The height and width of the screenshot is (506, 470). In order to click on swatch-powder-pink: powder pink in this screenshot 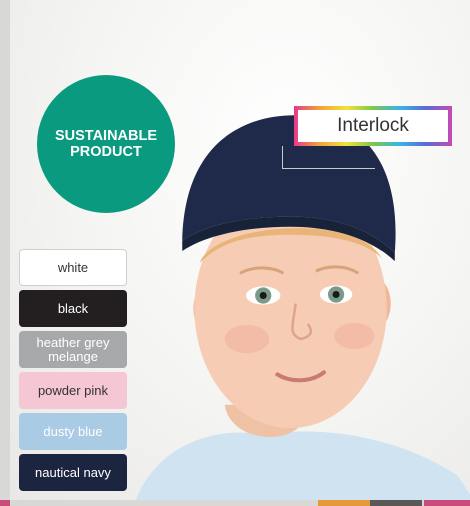, I will do `click(73, 390)`.